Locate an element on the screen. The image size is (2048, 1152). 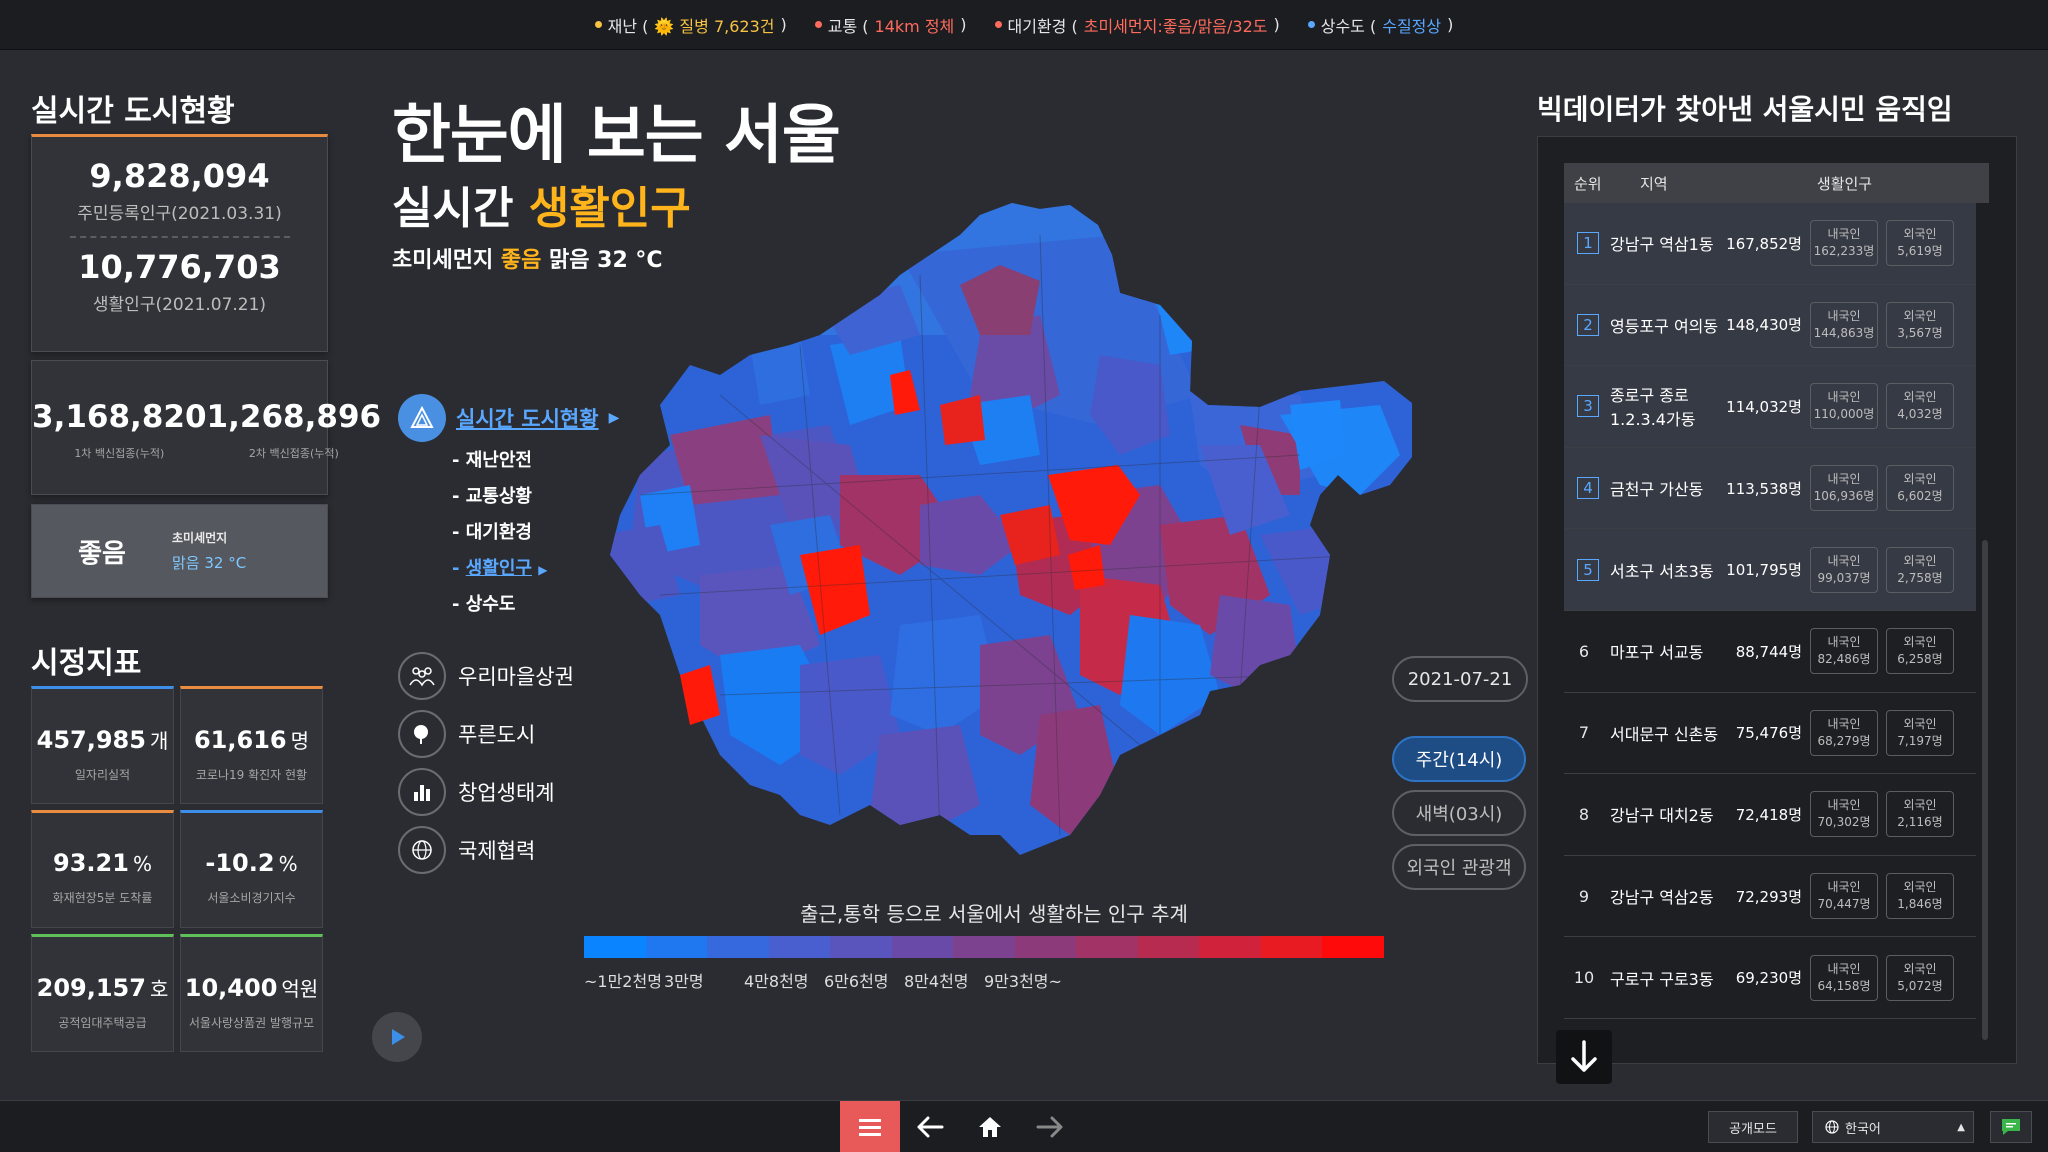
metric-consumption: -10.2% 서울소비경기지수 is located at coordinates (251, 869).